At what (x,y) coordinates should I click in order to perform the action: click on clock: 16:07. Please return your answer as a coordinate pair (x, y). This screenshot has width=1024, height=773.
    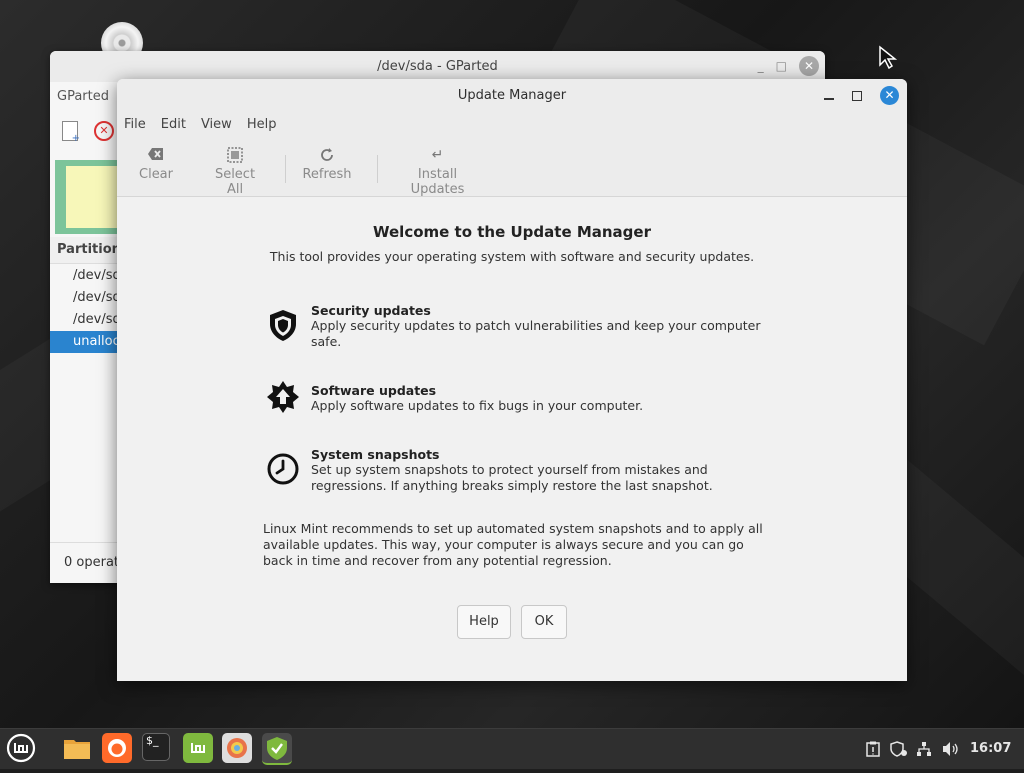
    Looking at the image, I should click on (990, 749).